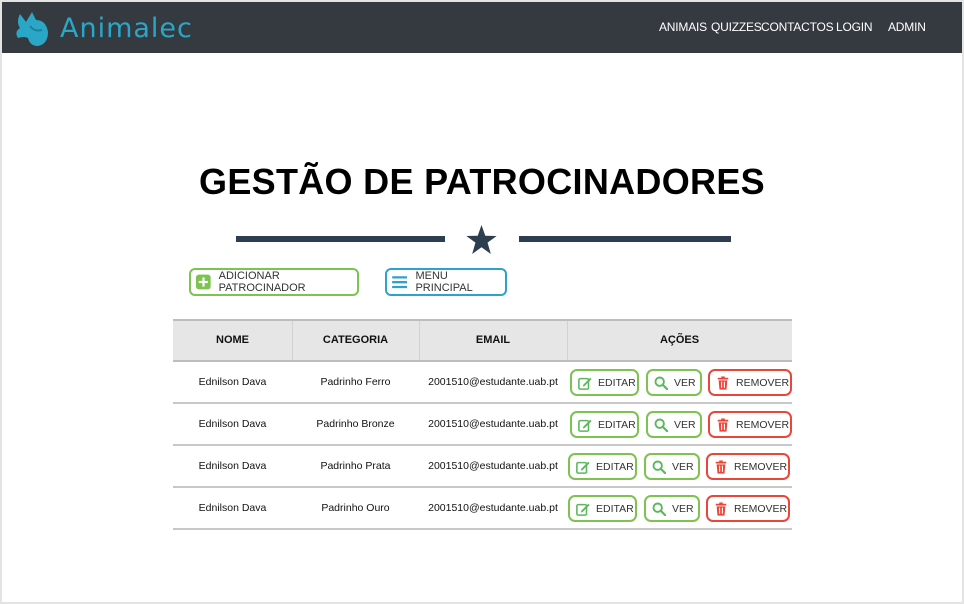 The width and height of the screenshot is (964, 604). Describe the element at coordinates (683, 27) in the screenshot. I see `nav-link-animais: ANIMAIS` at that location.